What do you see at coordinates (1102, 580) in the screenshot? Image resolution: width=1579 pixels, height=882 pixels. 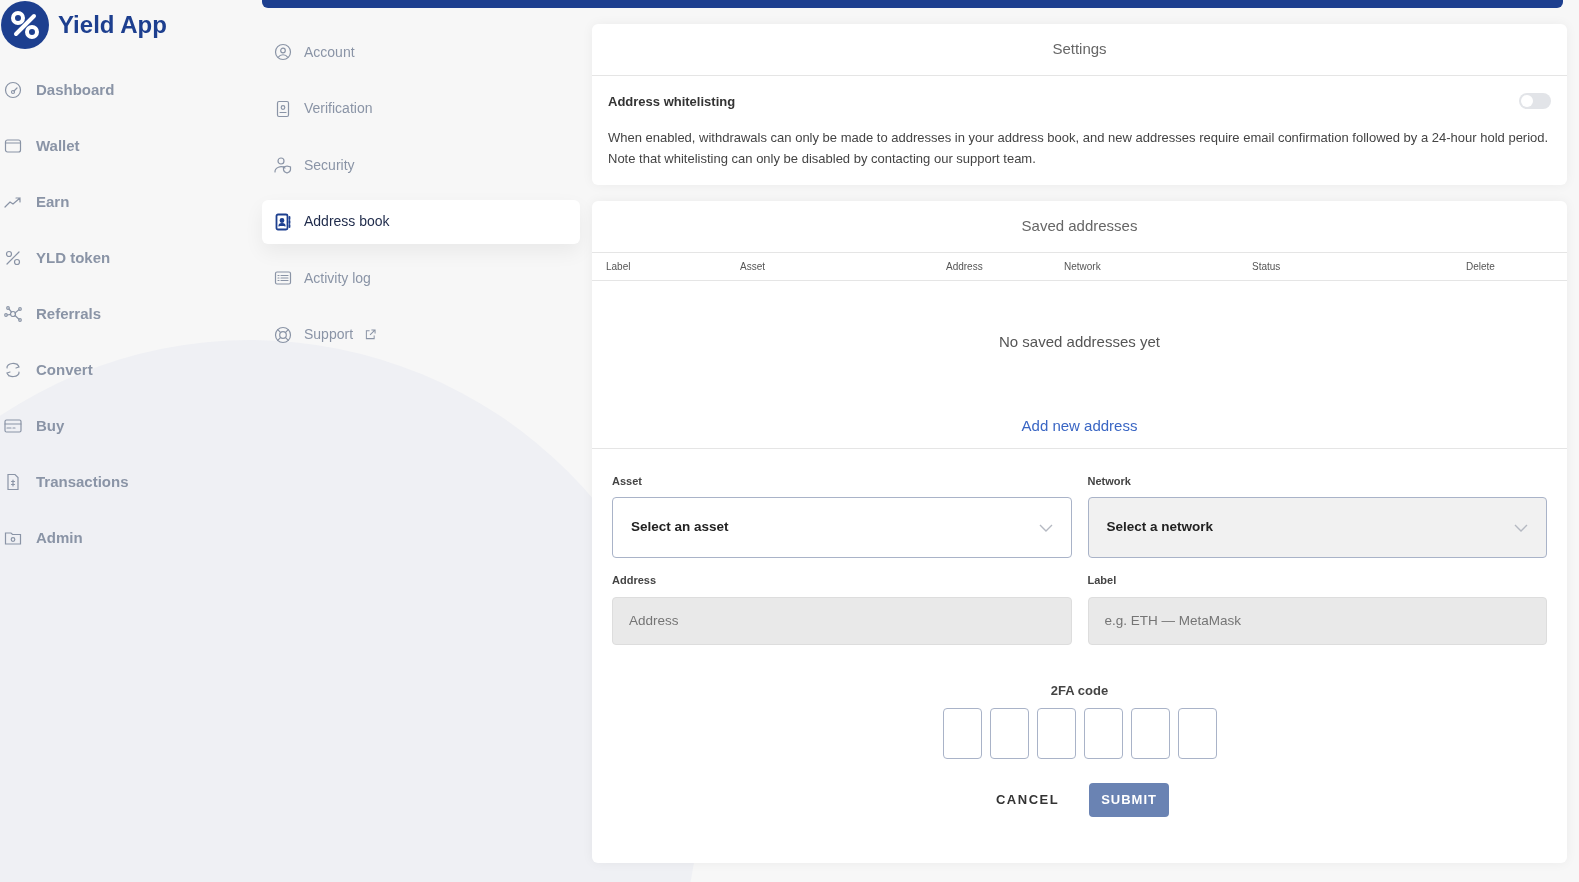 I see `field-label: Label` at bounding box center [1102, 580].